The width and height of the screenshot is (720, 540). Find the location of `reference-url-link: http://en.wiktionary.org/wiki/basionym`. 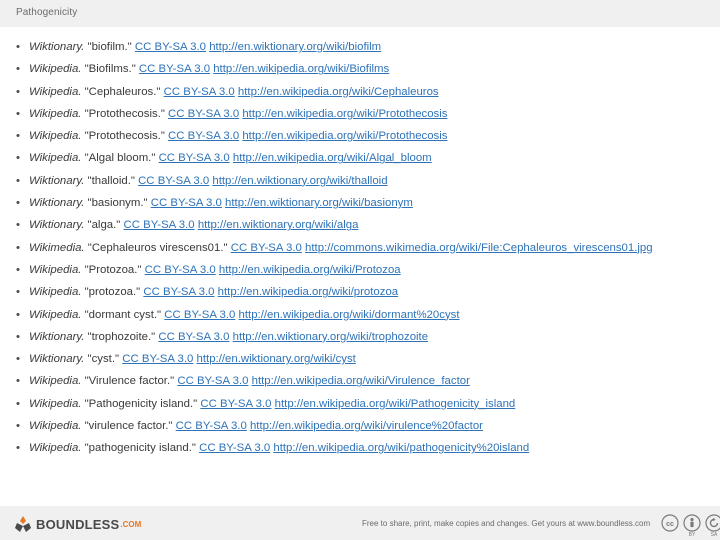

reference-url-link: http://en.wiktionary.org/wiki/basionym is located at coordinates (319, 203).